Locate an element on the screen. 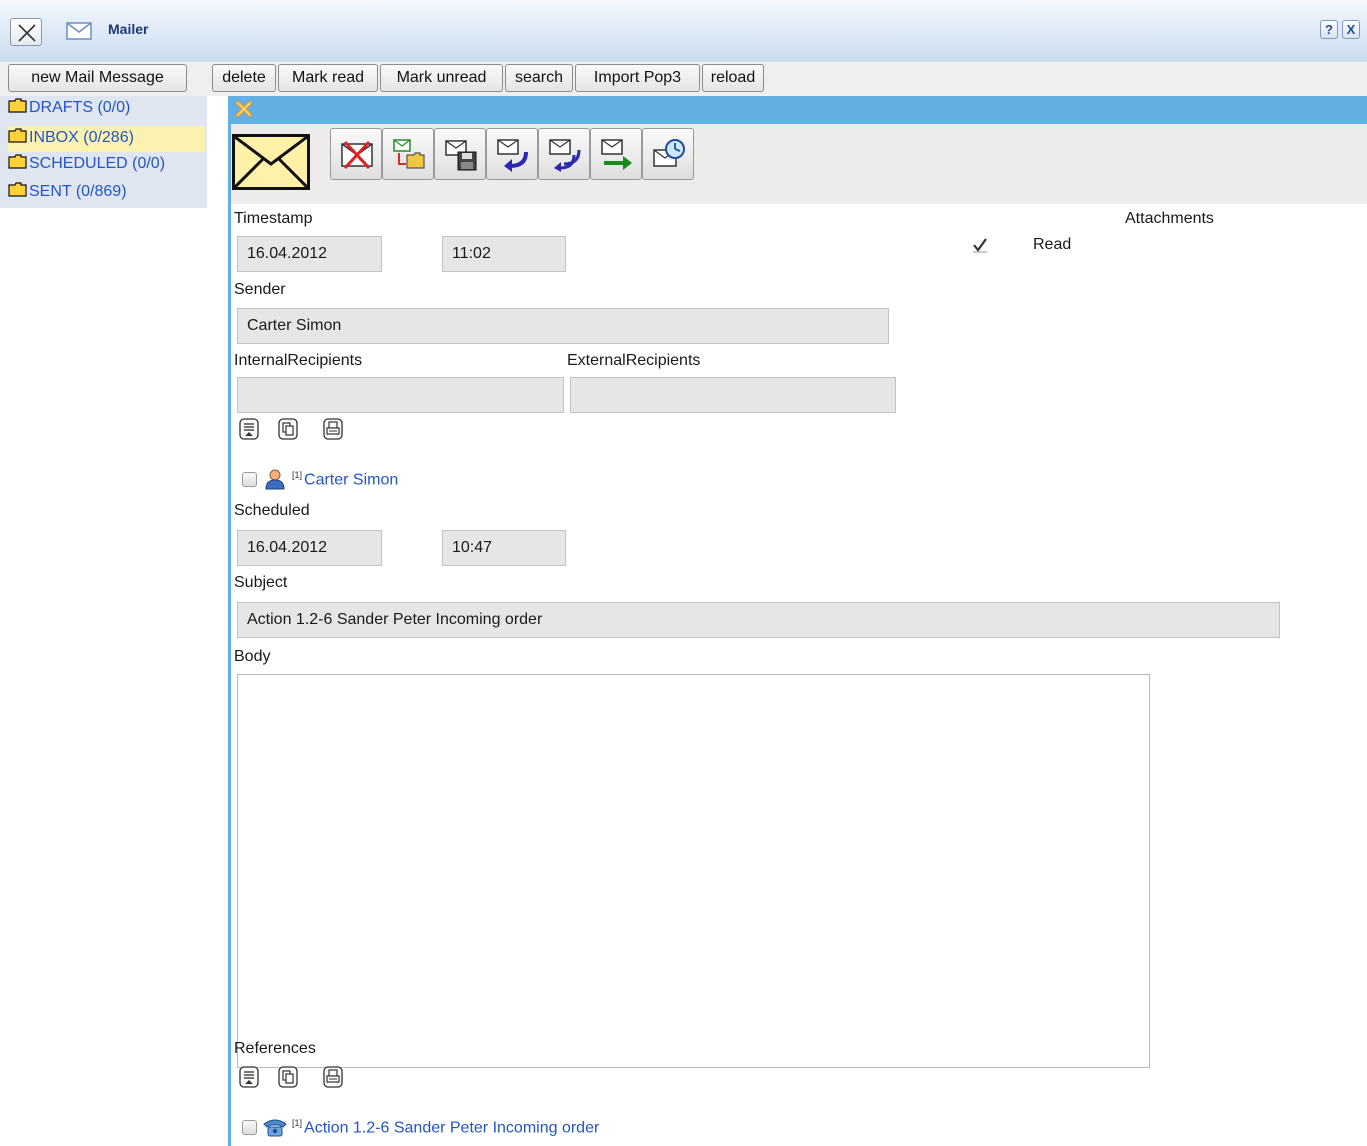  folder-inbox: INBOX (0/286) is located at coordinates (106, 139).